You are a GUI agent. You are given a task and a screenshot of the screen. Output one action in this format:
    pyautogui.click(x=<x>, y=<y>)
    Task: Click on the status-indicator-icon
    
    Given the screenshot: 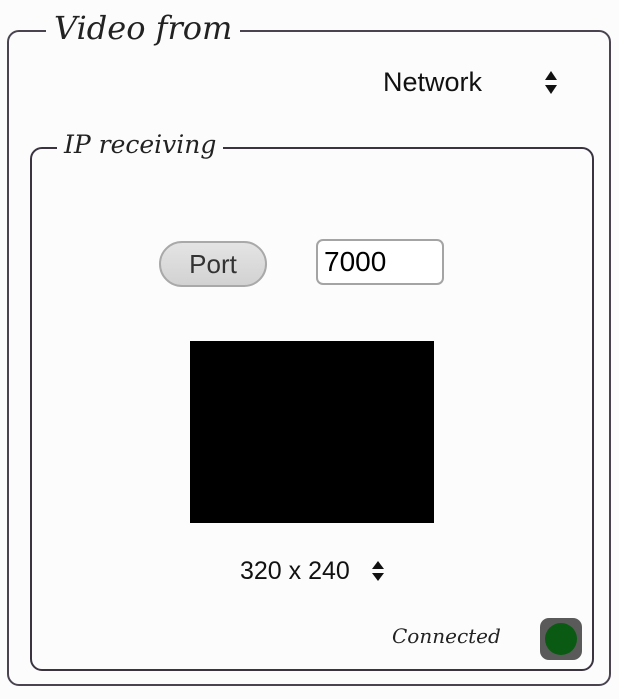 What is the action you would take?
    pyautogui.click(x=561, y=639)
    